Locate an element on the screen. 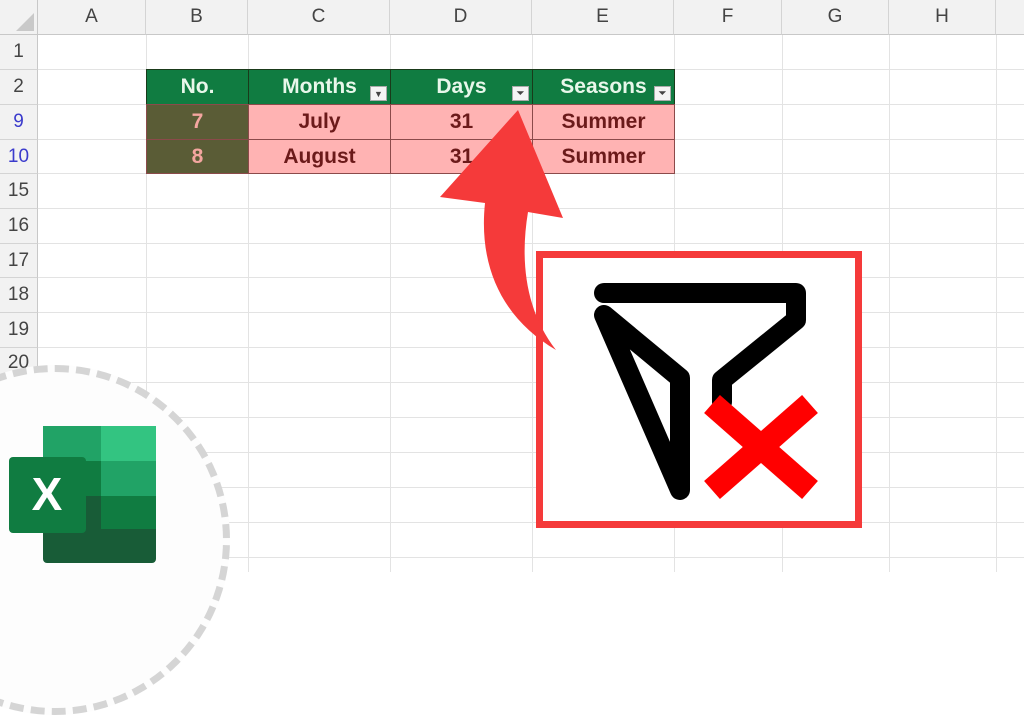 This screenshot has height=715, width=1024. table-header-months: Months ▼ is located at coordinates (319, 87).